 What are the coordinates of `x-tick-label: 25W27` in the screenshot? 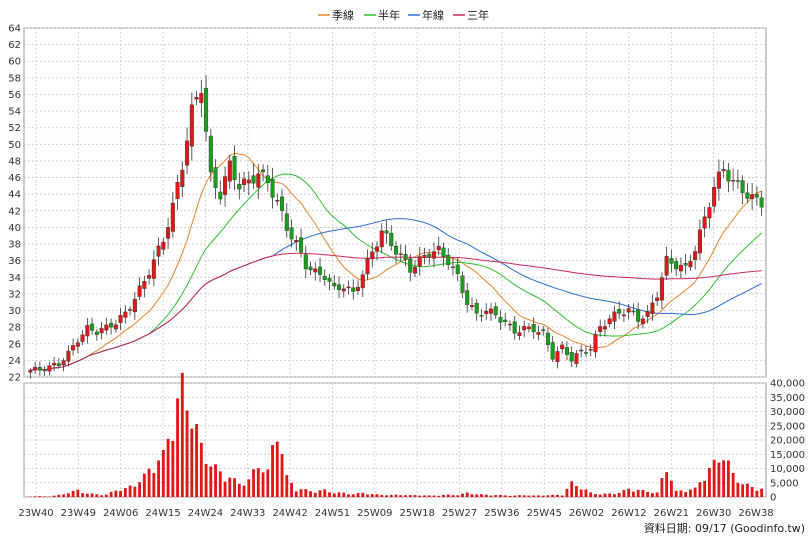 It's located at (459, 513).